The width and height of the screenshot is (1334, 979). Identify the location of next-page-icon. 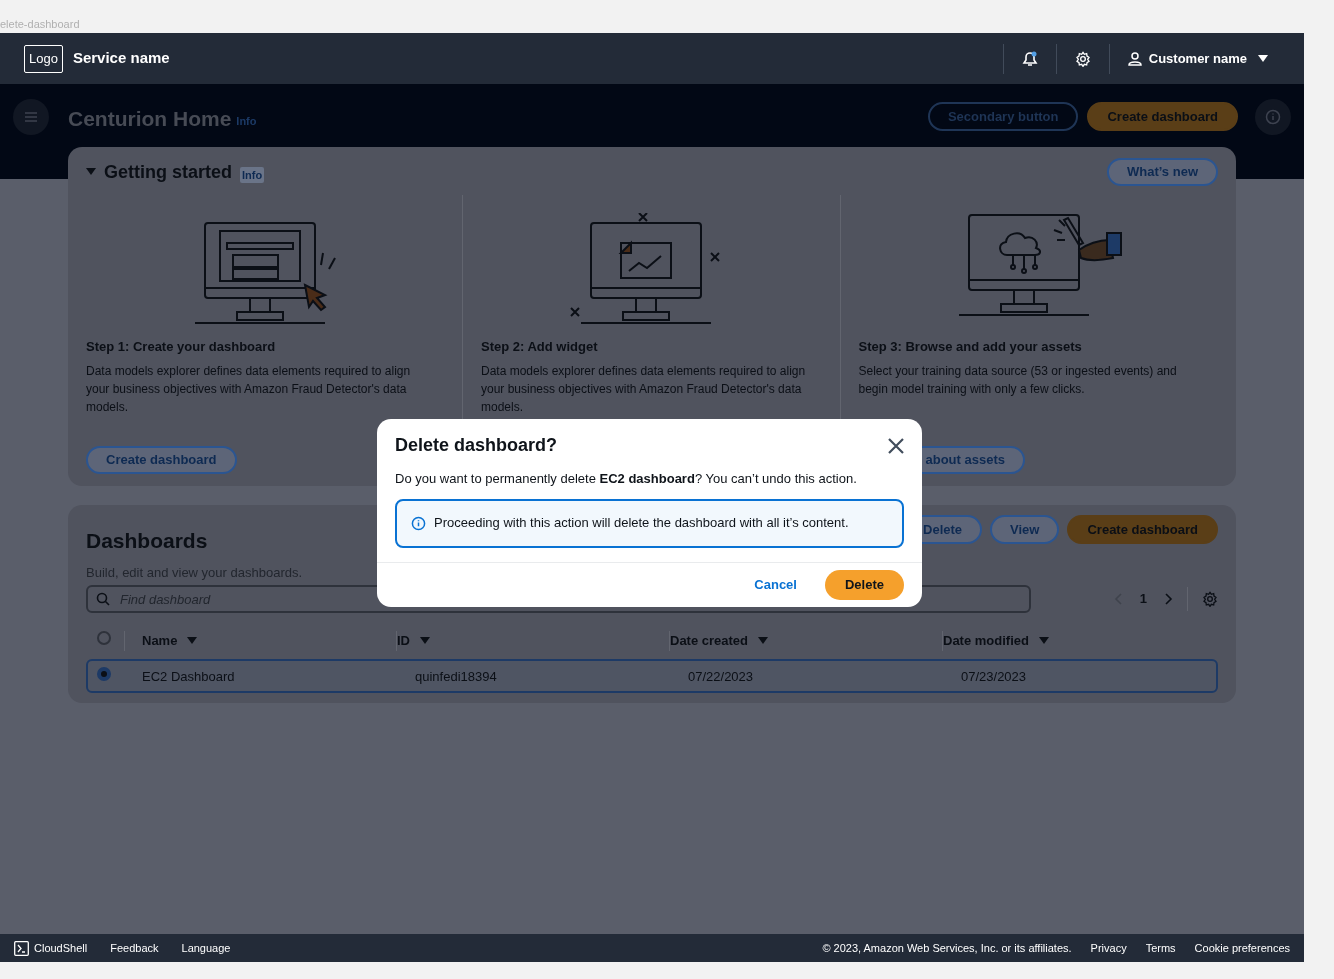
(1169, 599).